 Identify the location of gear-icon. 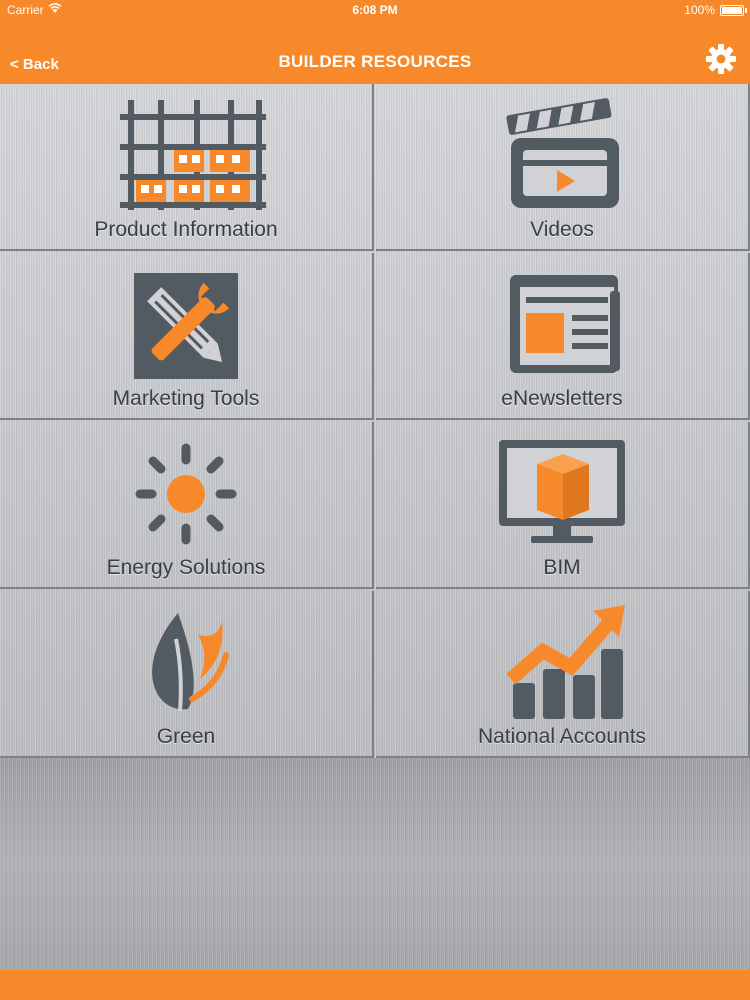
(721, 59).